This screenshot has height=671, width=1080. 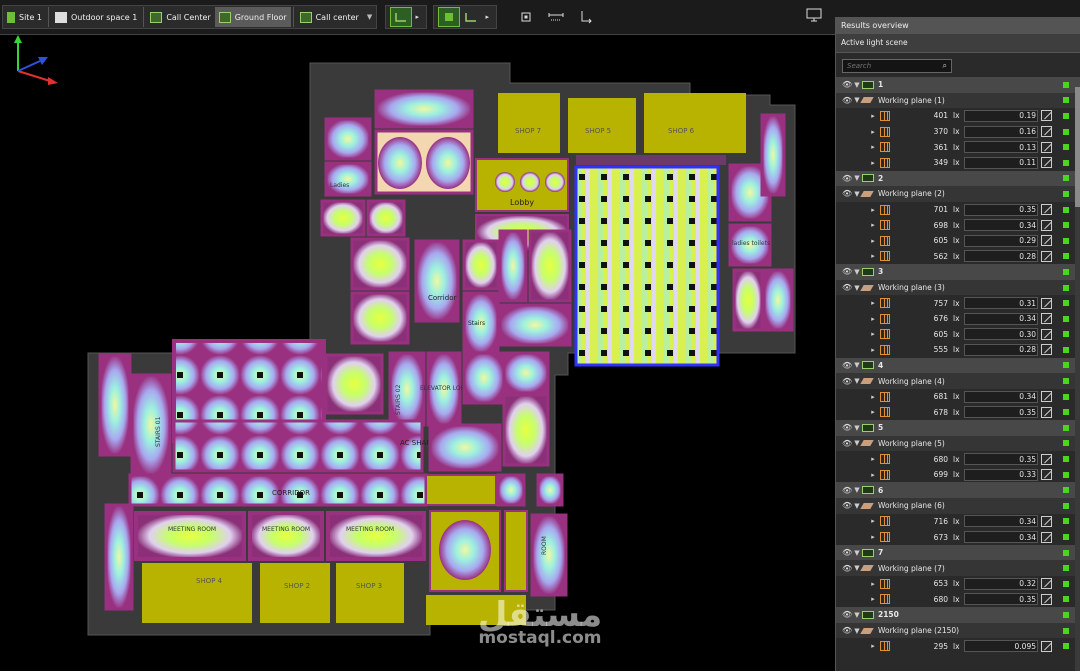 I want to click on working-plane-row: 👁 ▼ Working plane (5), so click(x=958, y=443).